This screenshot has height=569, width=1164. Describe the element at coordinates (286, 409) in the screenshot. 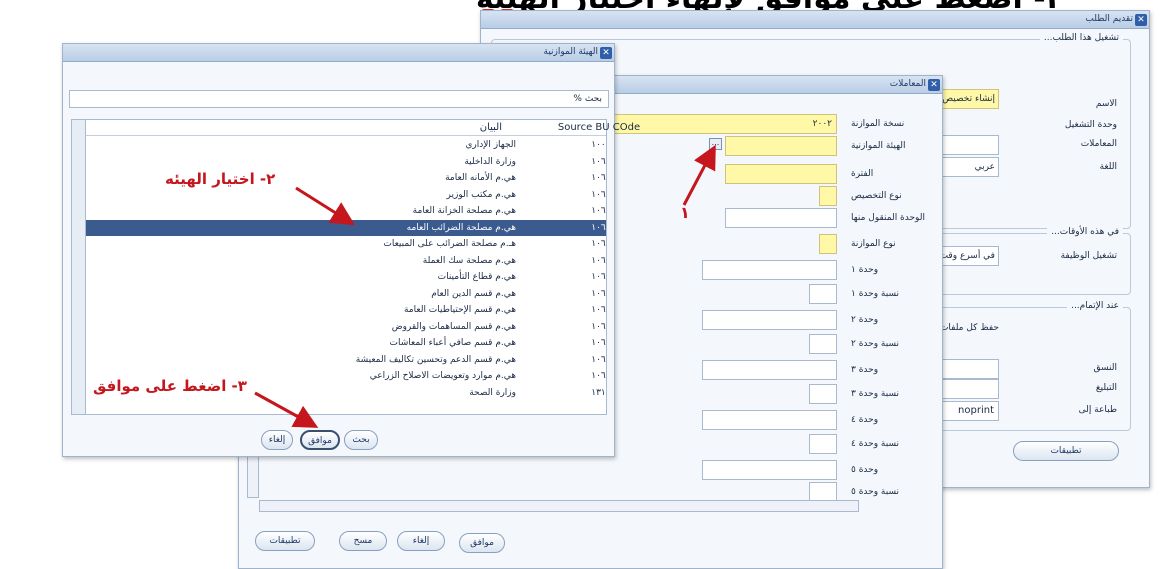

I see `arrow-step3` at that location.